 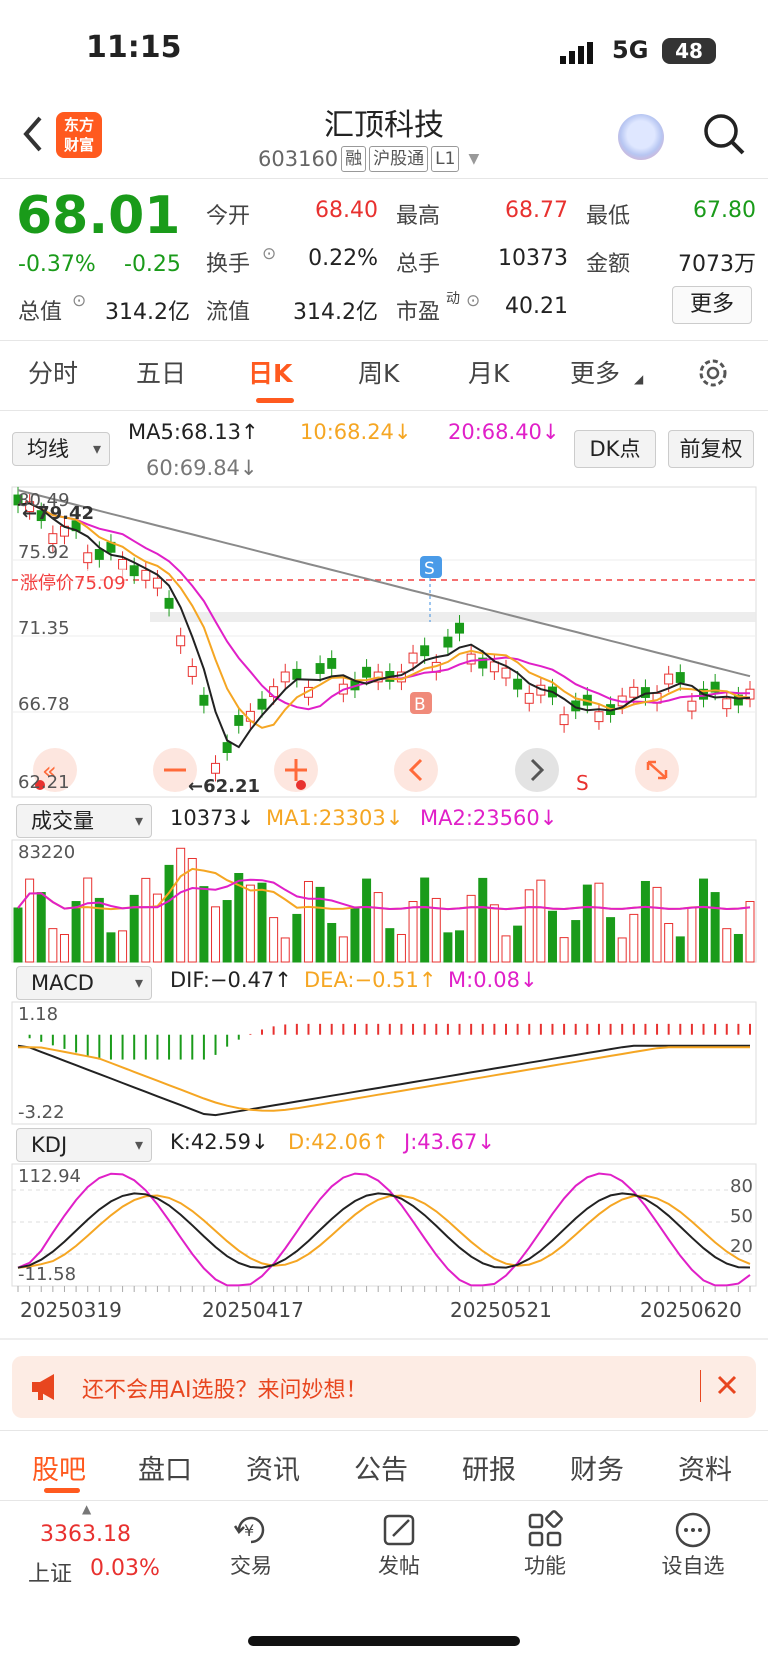 I want to click on tab-research: 研报, so click(x=489, y=1467).